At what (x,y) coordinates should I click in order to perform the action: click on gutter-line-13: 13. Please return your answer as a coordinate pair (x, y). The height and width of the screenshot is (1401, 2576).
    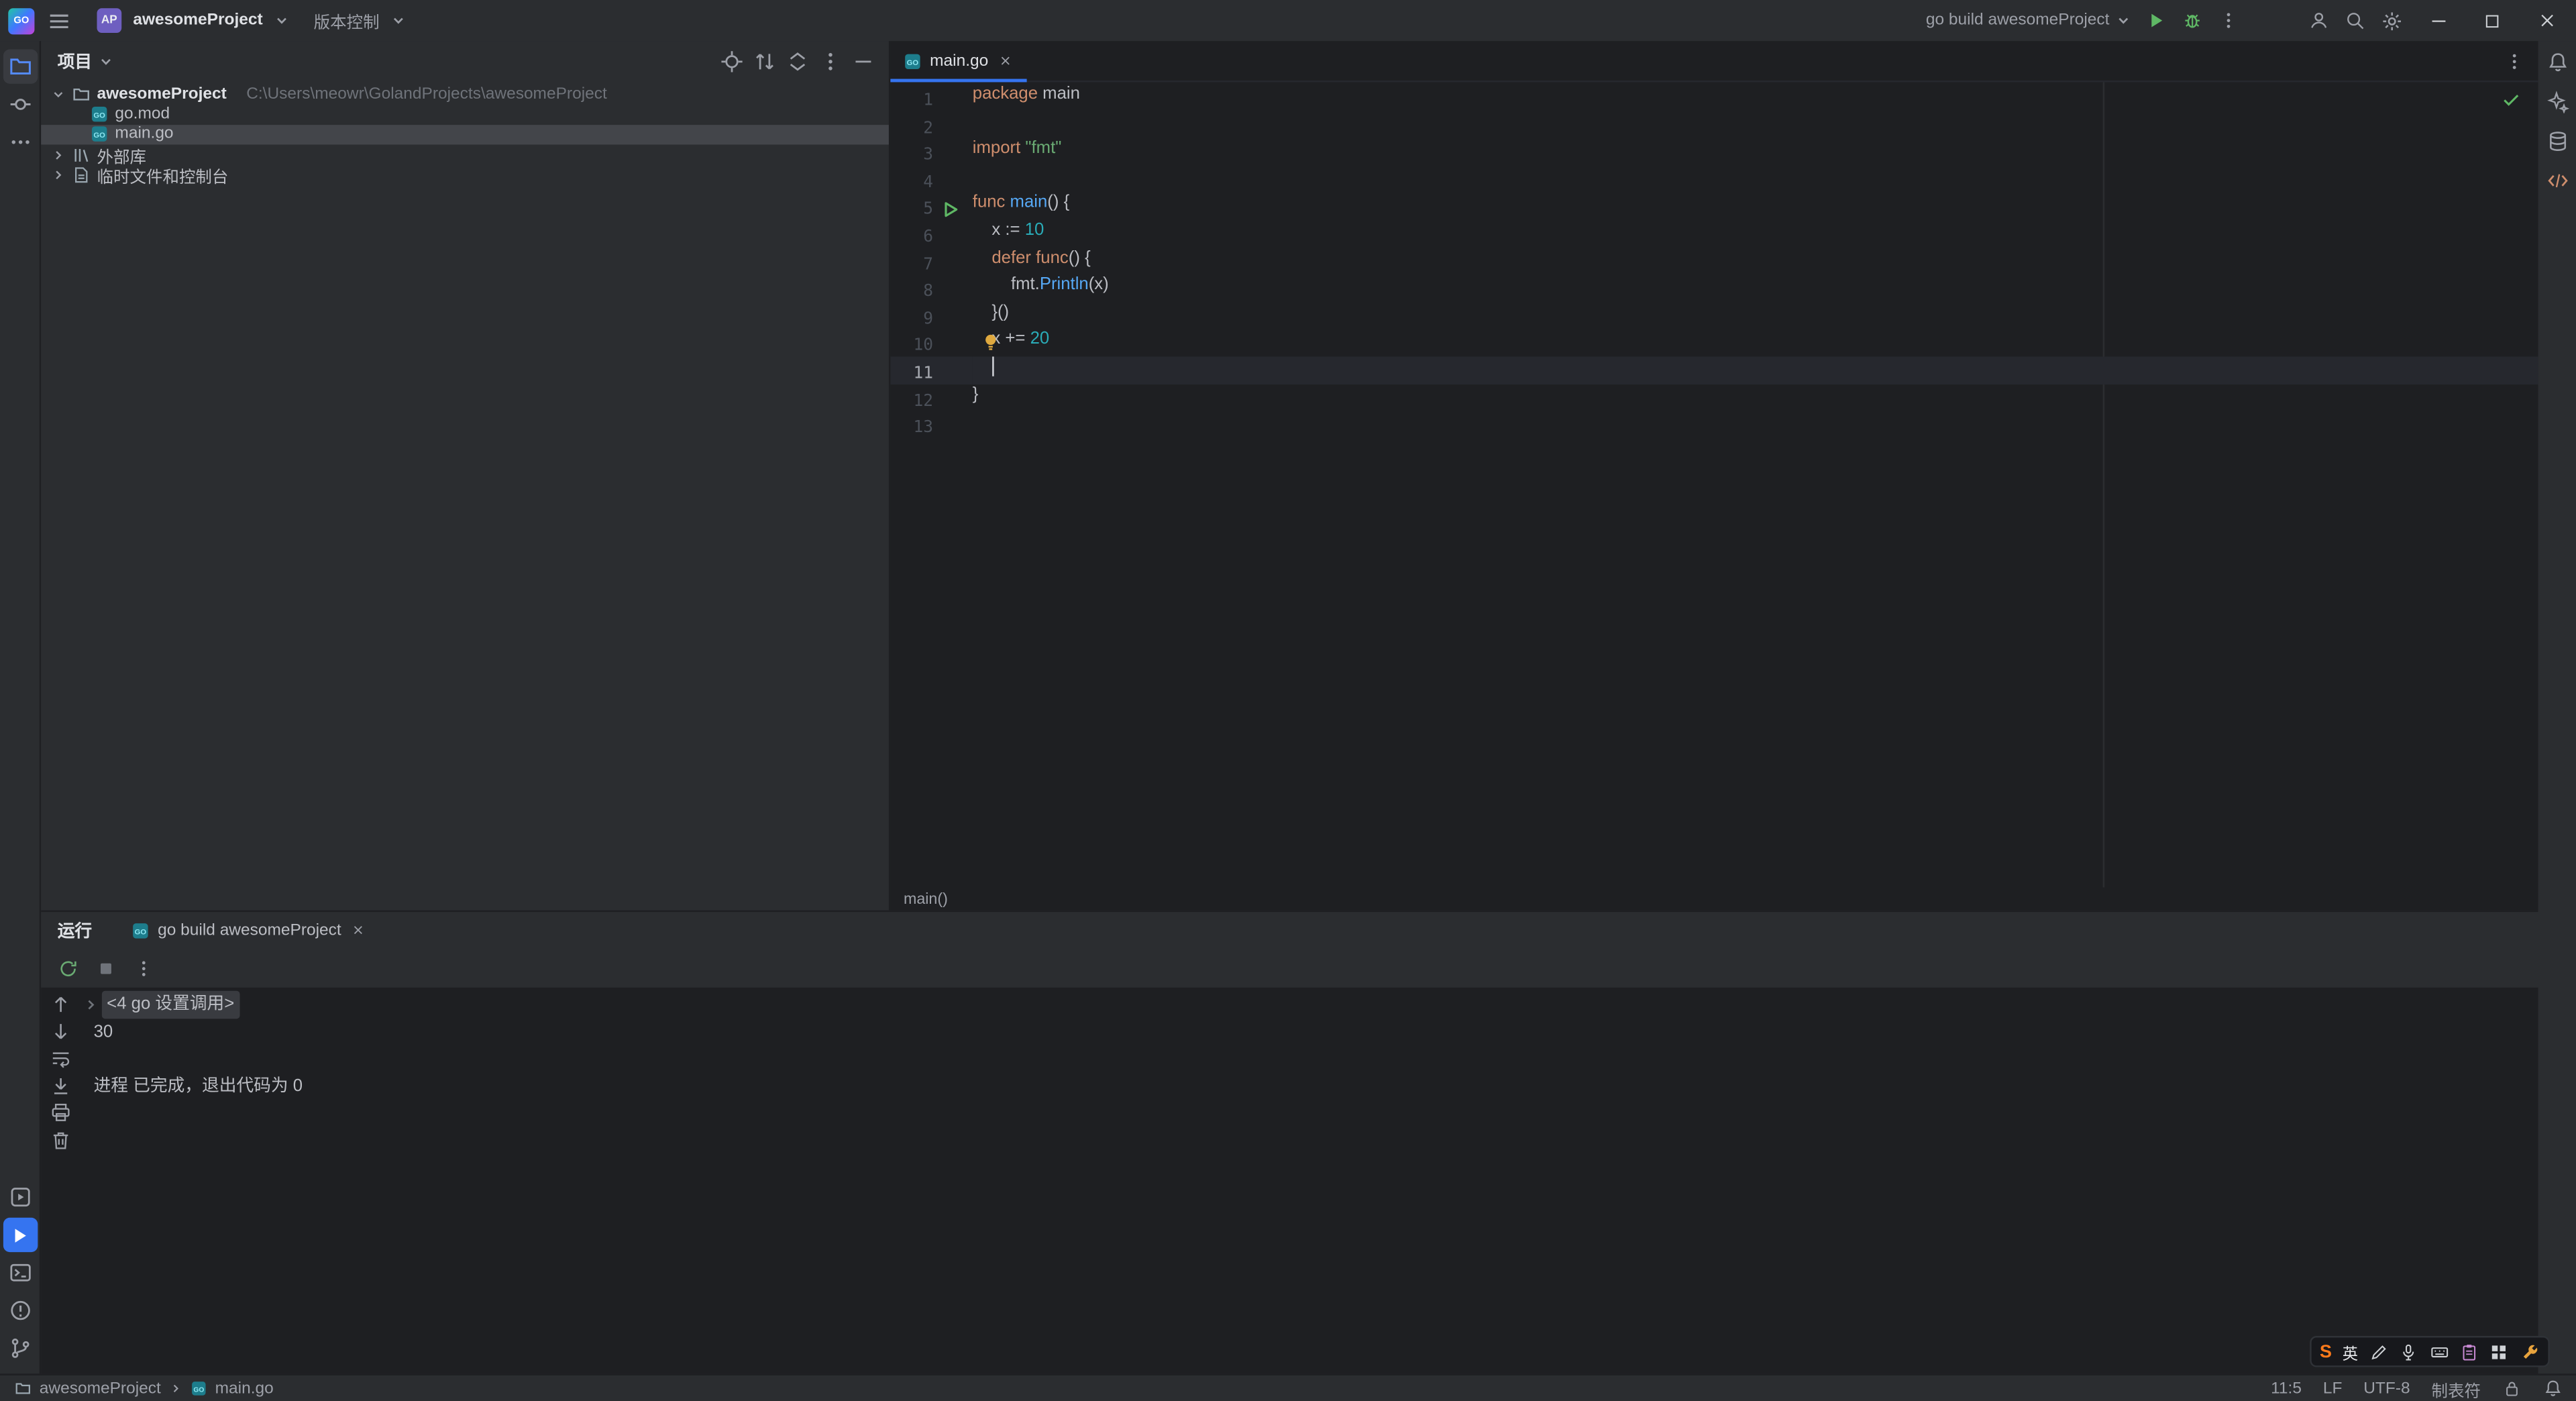
    Looking at the image, I should click on (931, 425).